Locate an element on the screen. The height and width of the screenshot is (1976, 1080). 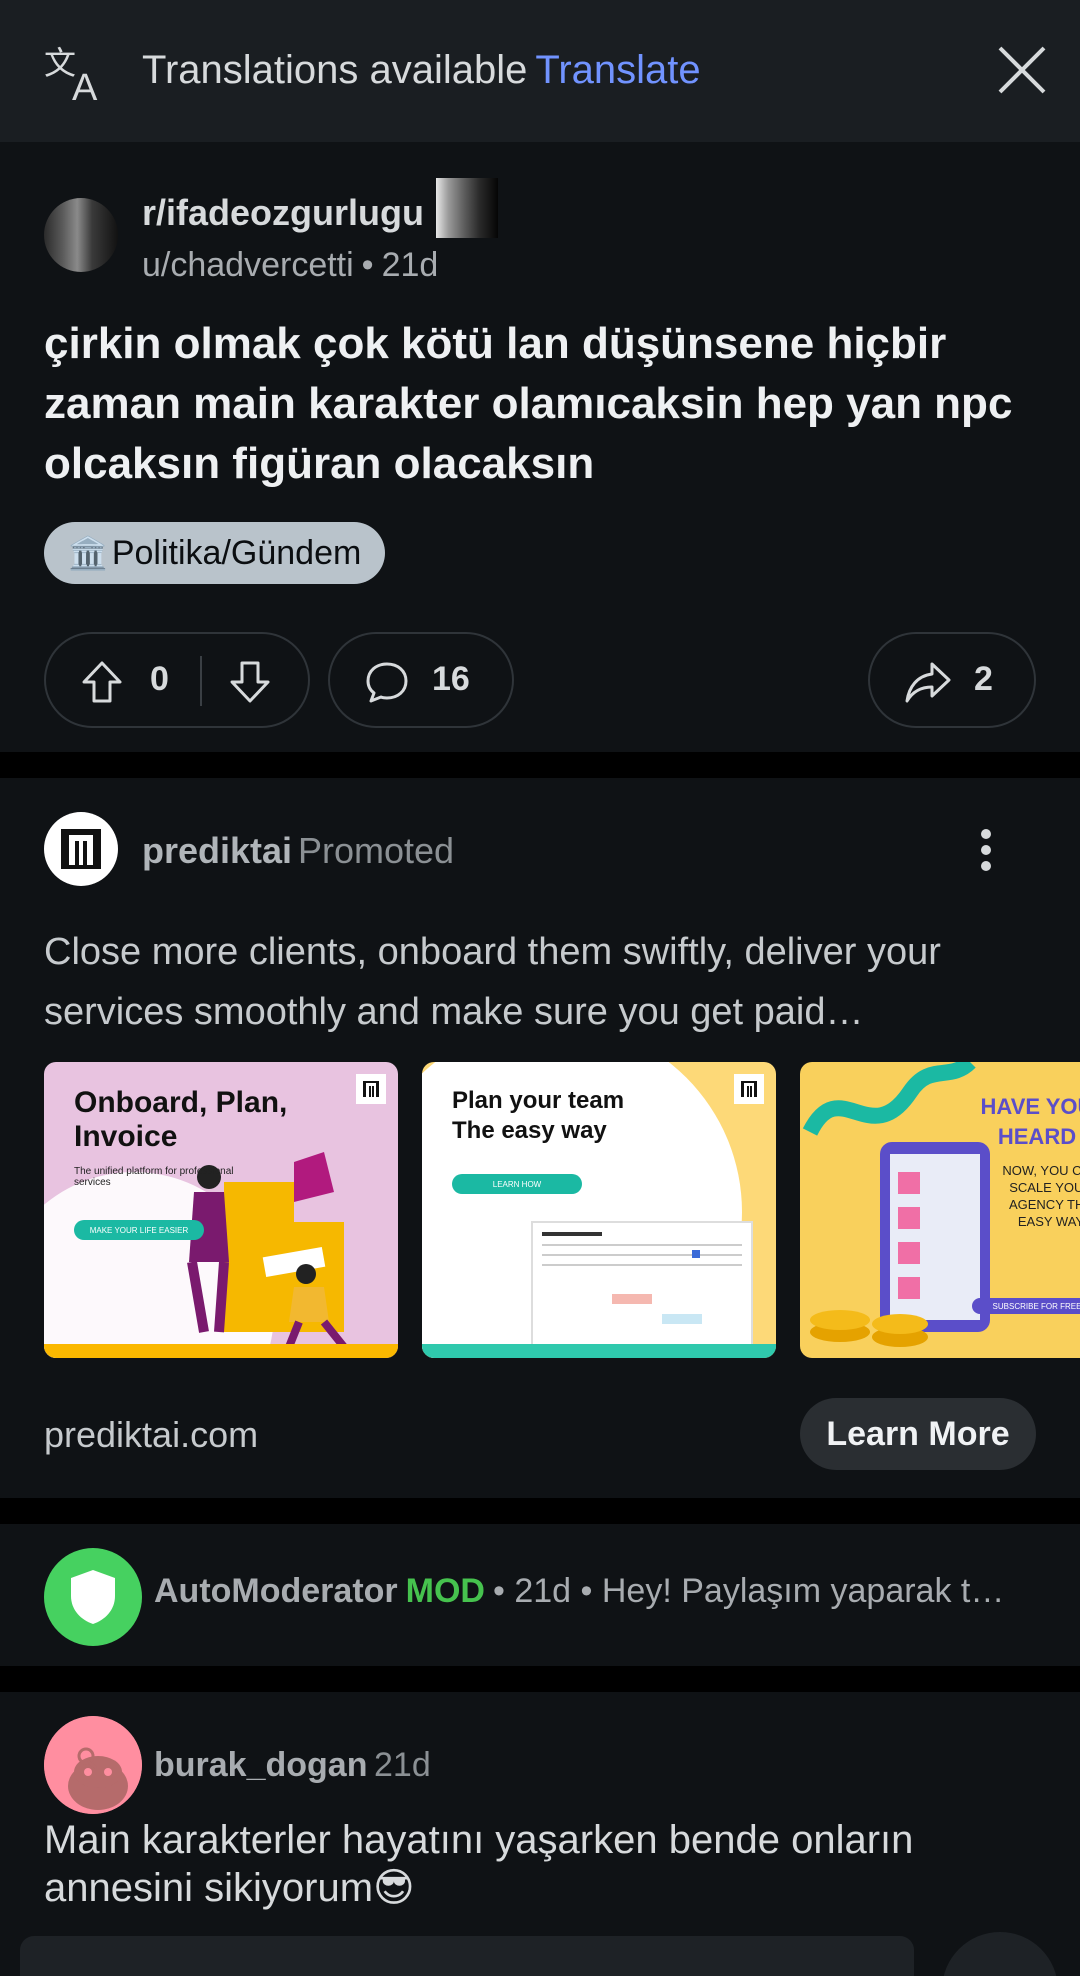
reply-input is located at coordinates (467, 1956).